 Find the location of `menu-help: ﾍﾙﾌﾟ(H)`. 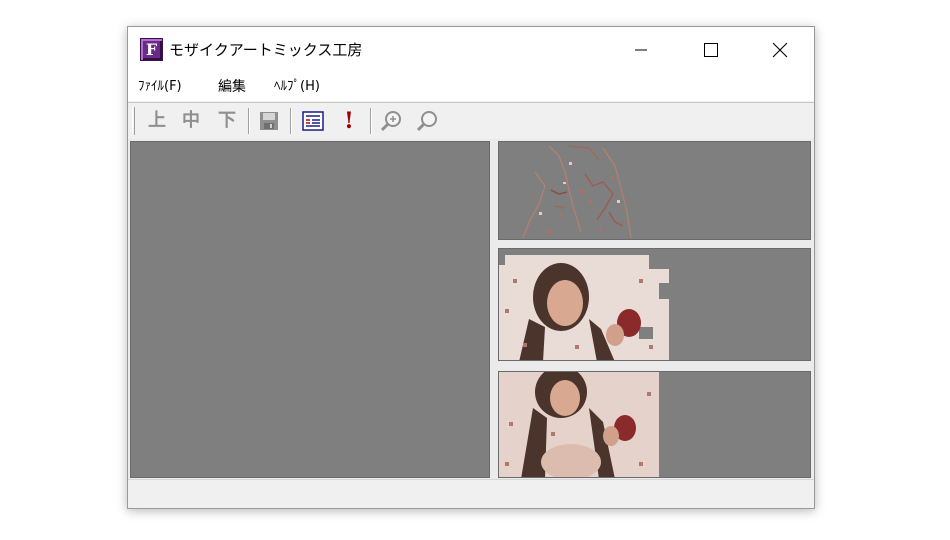

menu-help: ﾍﾙﾌﾟ(H) is located at coordinates (297, 87).